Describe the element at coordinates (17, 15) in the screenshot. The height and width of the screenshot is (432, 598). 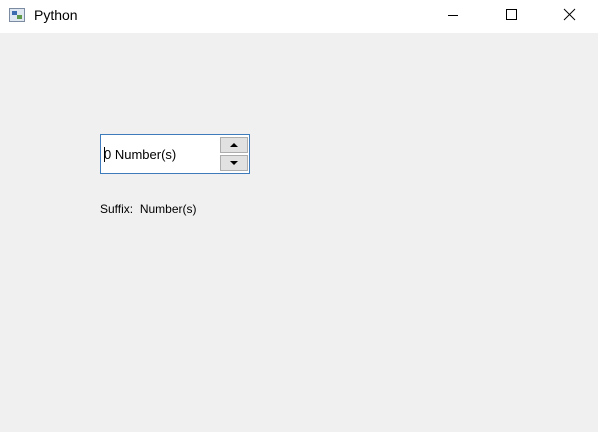
I see `python-app-icon` at that location.